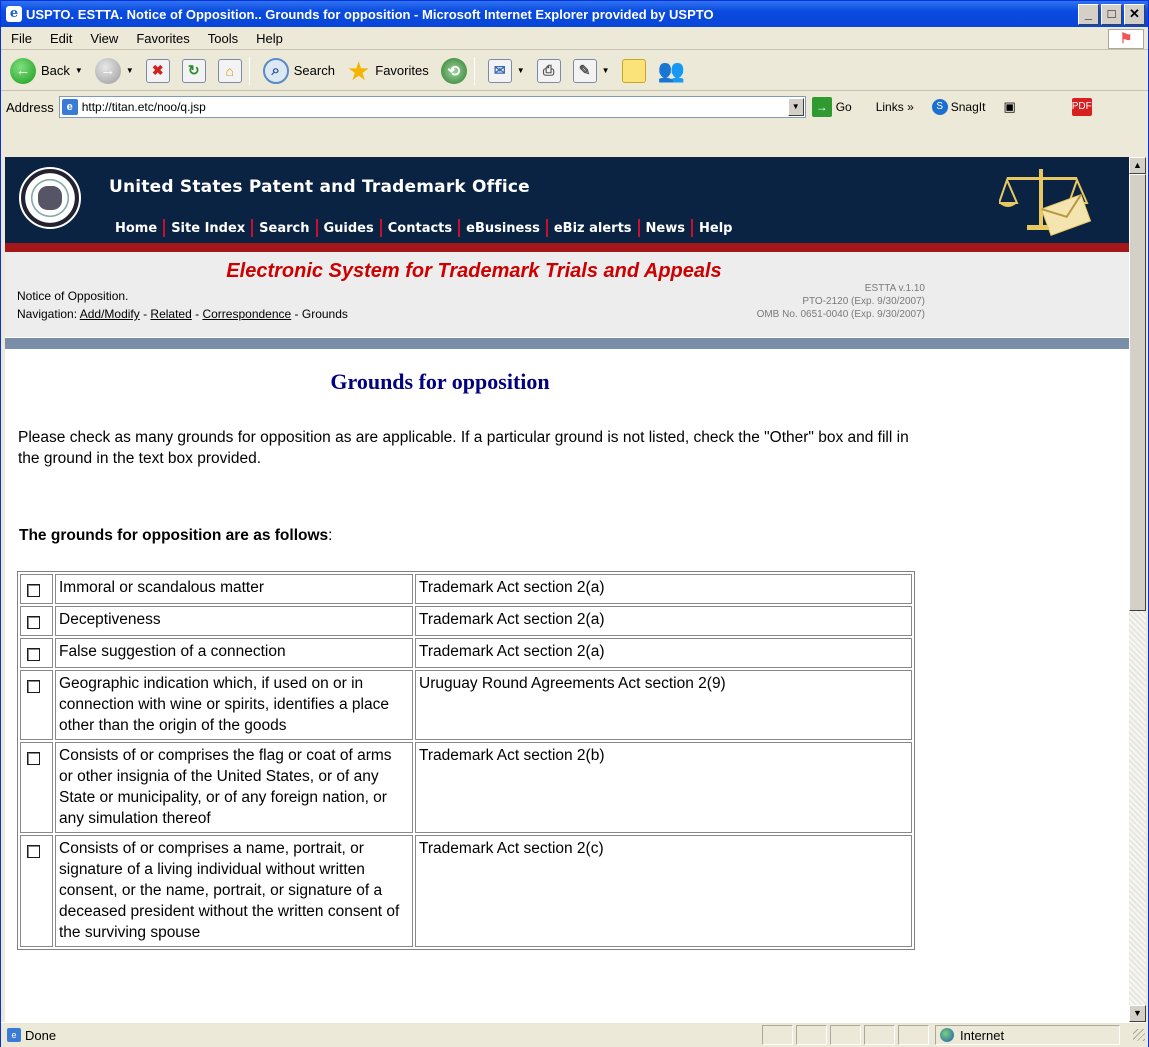 This screenshot has height=1047, width=1149. I want to click on back-label: Back, so click(55, 70).